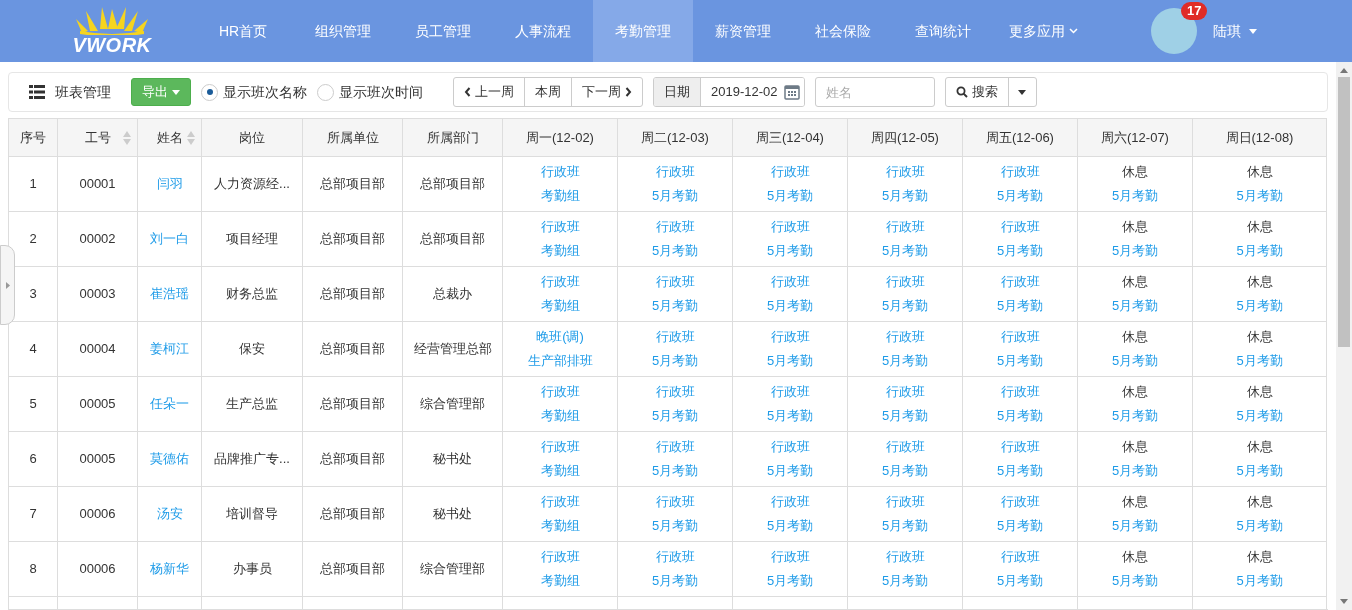  What do you see at coordinates (169, 569) in the screenshot?
I see `employee-name-link: 杨新华` at bounding box center [169, 569].